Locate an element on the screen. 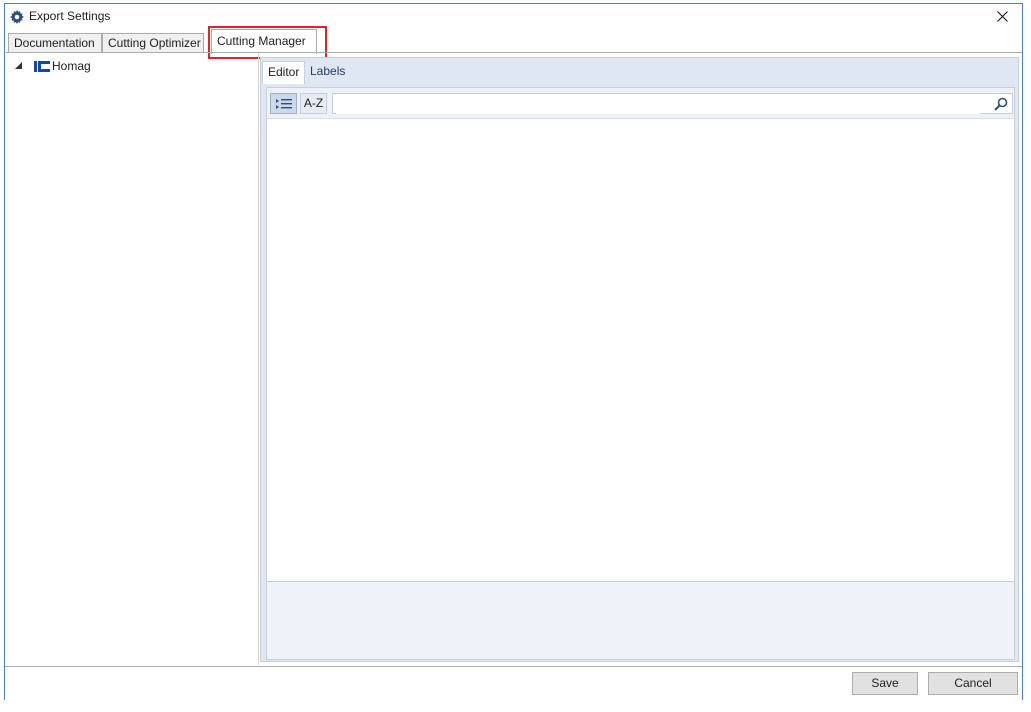  tab-cutting-optimizer: Cutting Optimizer is located at coordinates (153, 42).